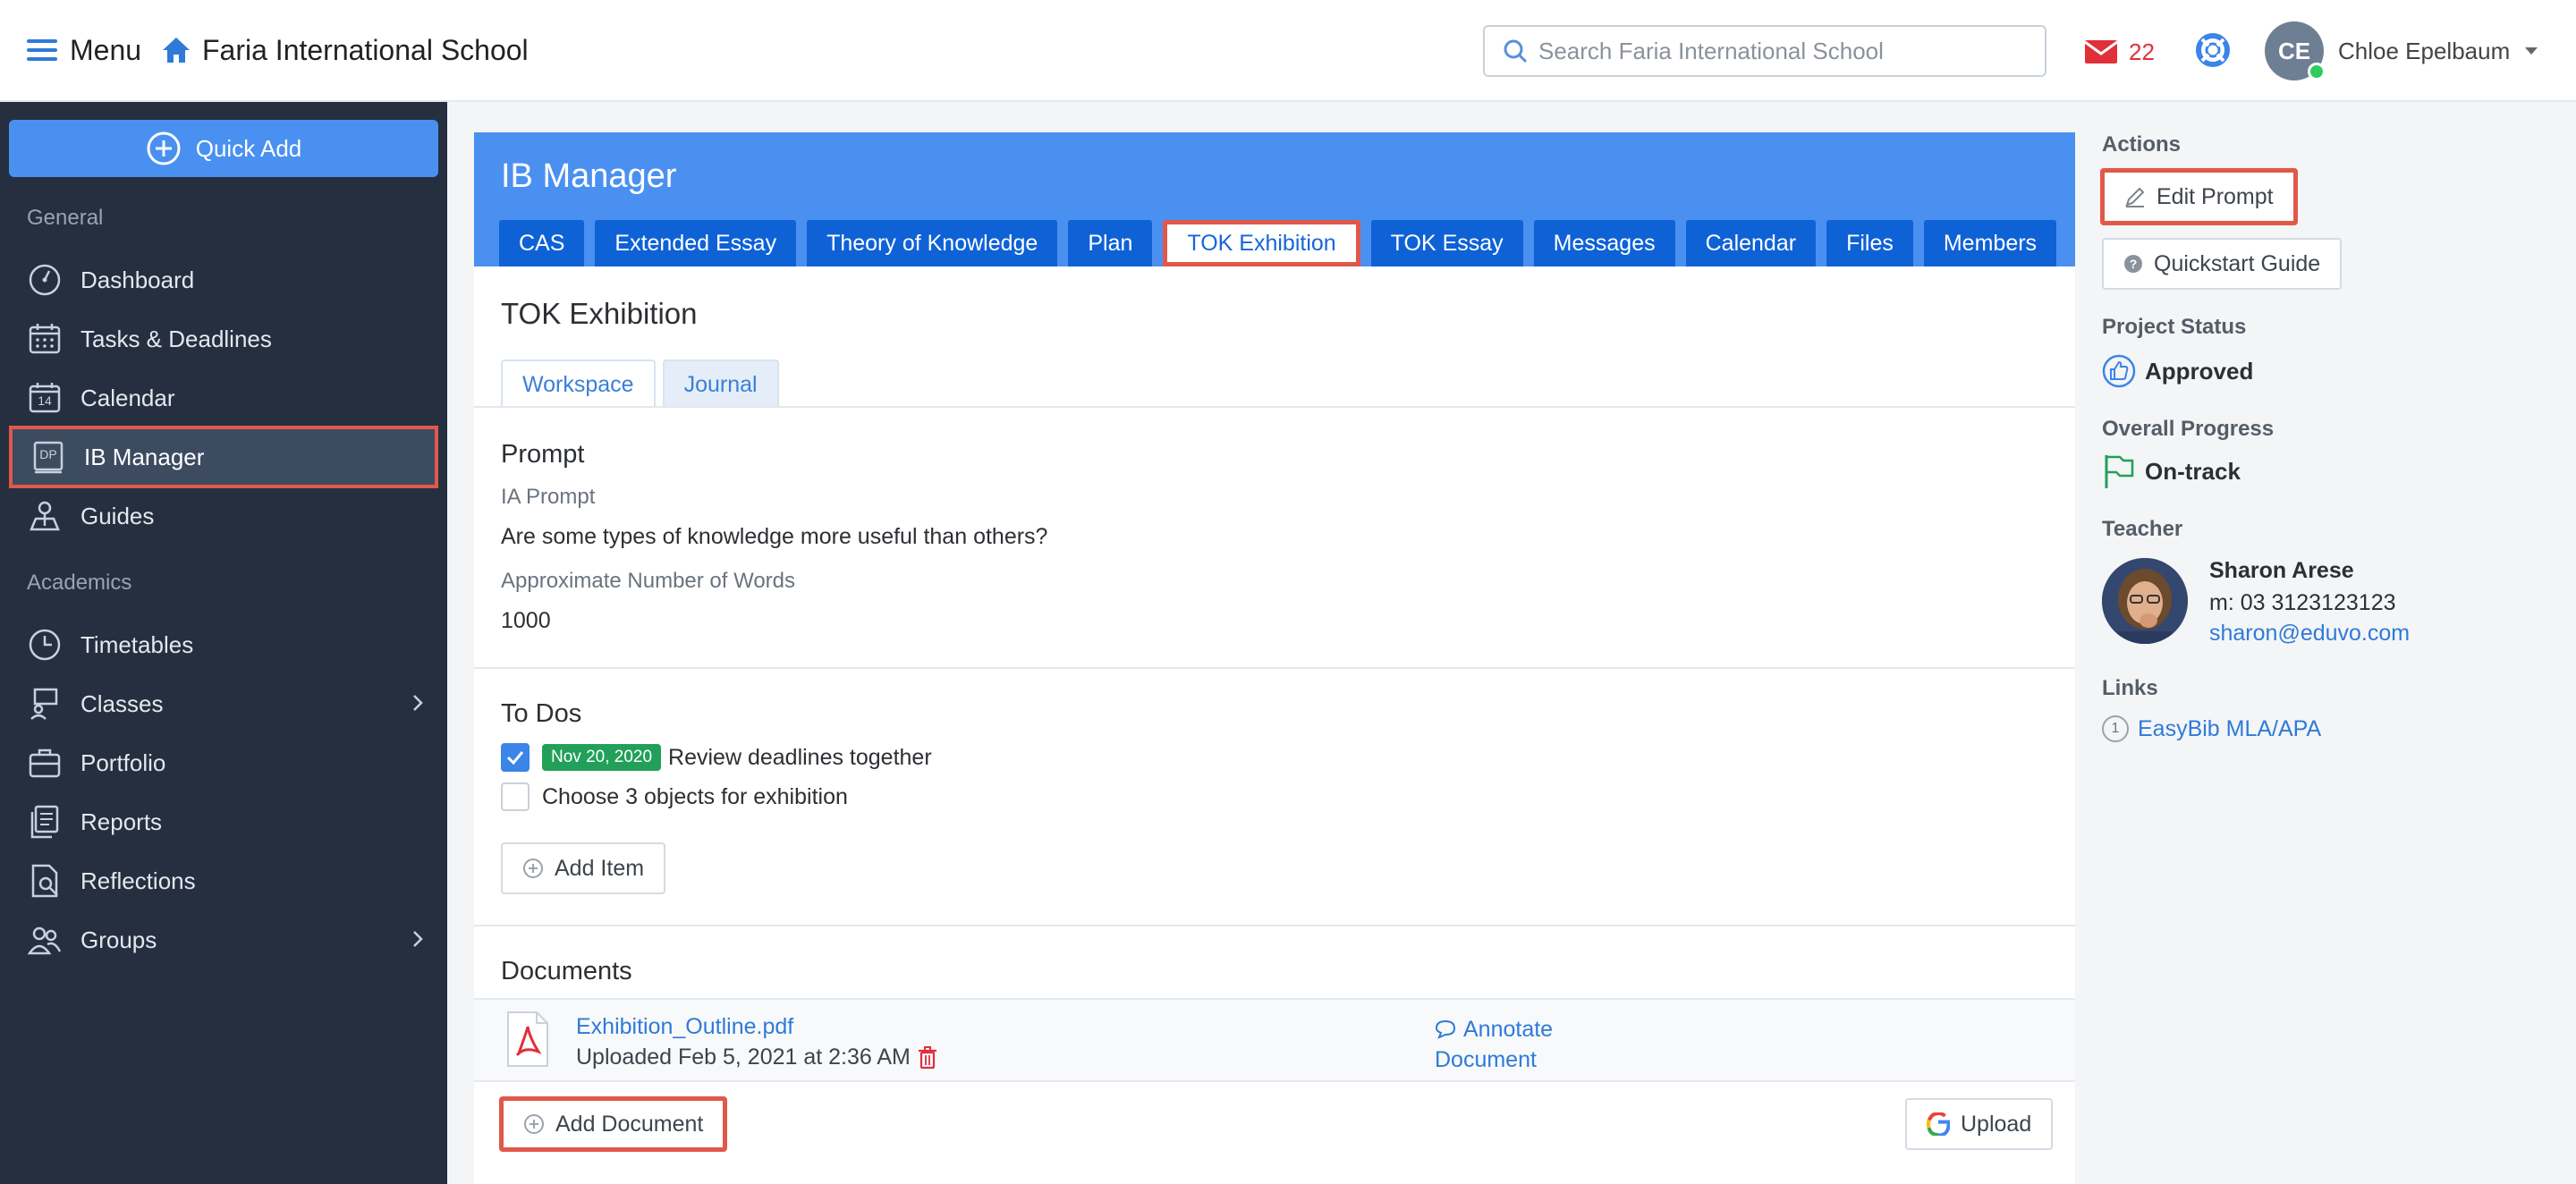 The image size is (2576, 1184). Describe the element at coordinates (2215, 196) in the screenshot. I see `edit-prompt-label: Edit Prompt` at that location.